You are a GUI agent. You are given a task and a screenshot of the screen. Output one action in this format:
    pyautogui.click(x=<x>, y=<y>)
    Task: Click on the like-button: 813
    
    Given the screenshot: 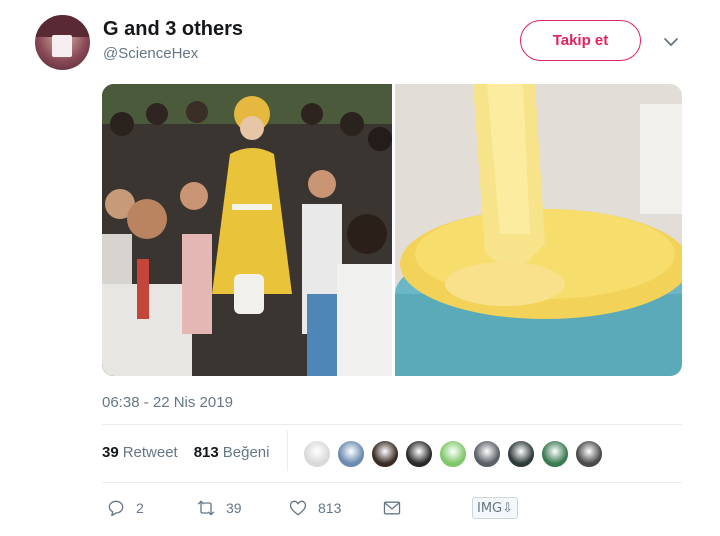 What is the action you would take?
    pyautogui.click(x=314, y=508)
    